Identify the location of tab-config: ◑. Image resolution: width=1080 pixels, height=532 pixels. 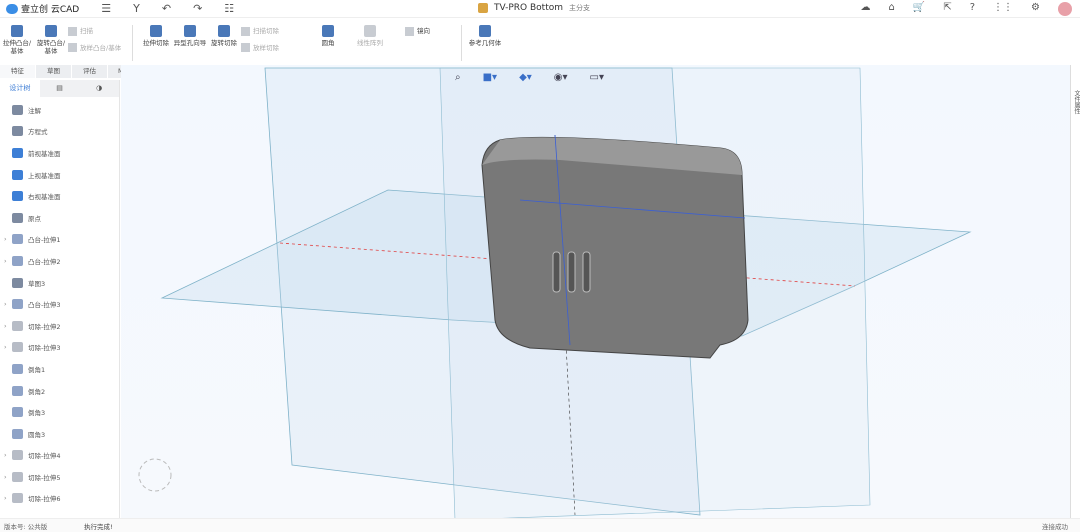
(99, 88).